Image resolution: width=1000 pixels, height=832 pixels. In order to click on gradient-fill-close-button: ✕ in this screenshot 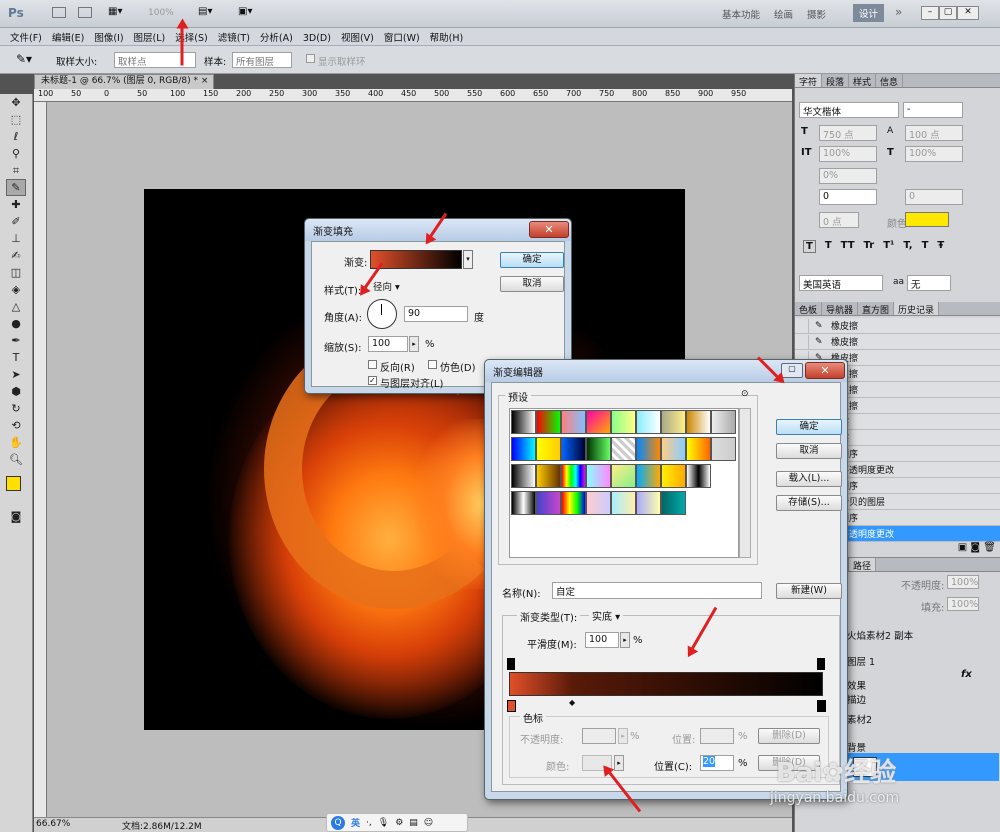, I will do `click(549, 229)`.